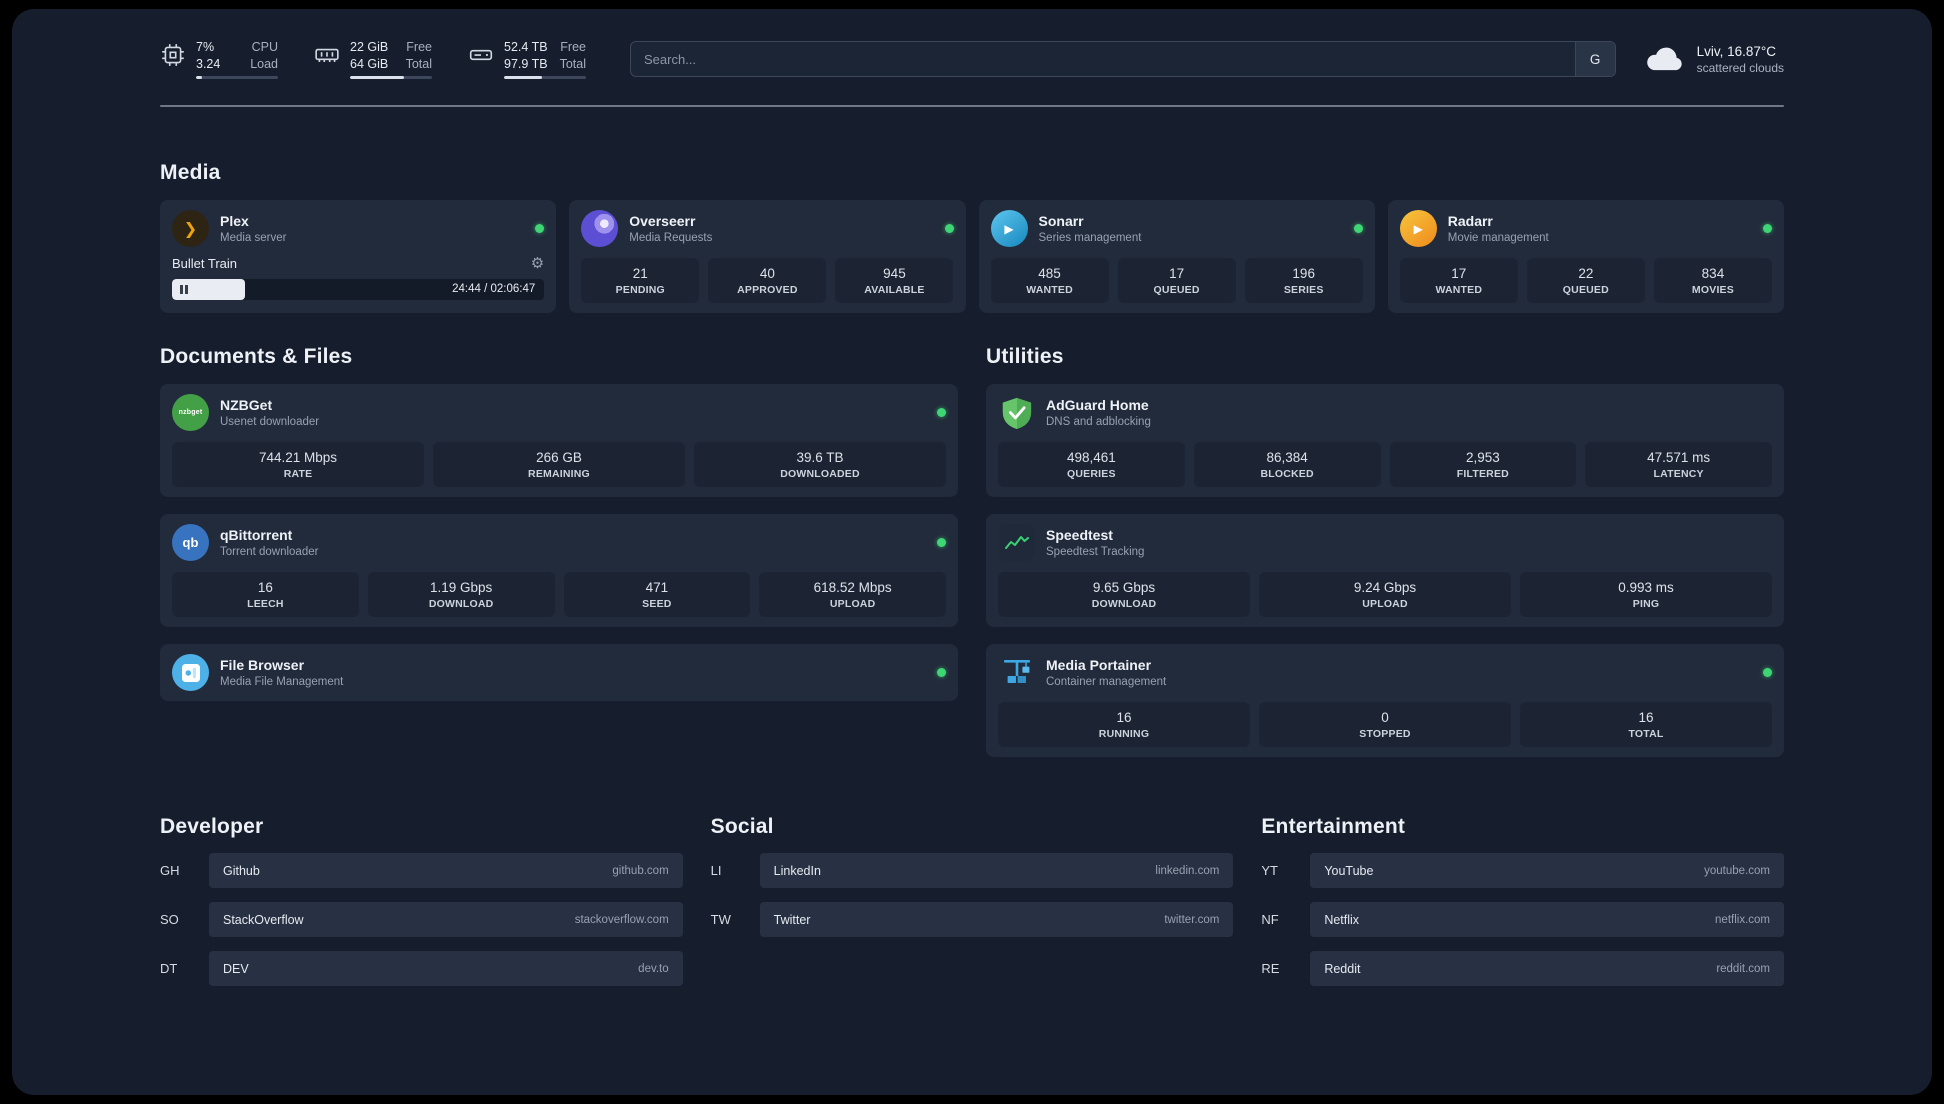 The width and height of the screenshot is (1944, 1104). I want to click on stat-label: FILTERED, so click(1482, 474).